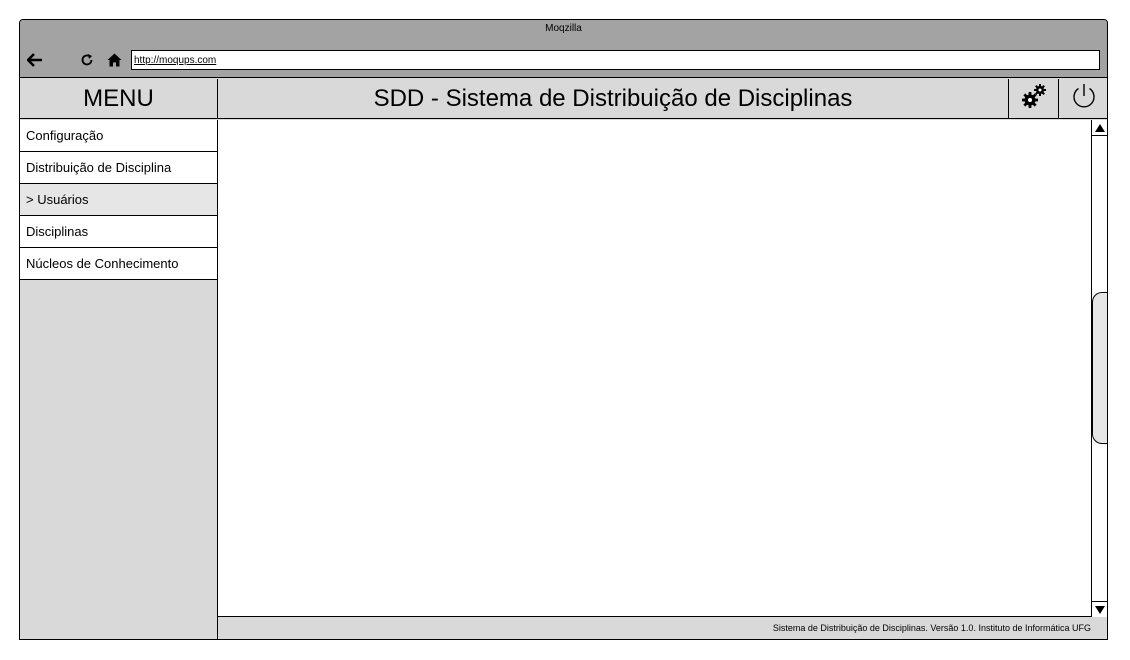 The width and height of the screenshot is (1130, 660). What do you see at coordinates (1099, 609) in the screenshot?
I see `scroll-down-icon` at bounding box center [1099, 609].